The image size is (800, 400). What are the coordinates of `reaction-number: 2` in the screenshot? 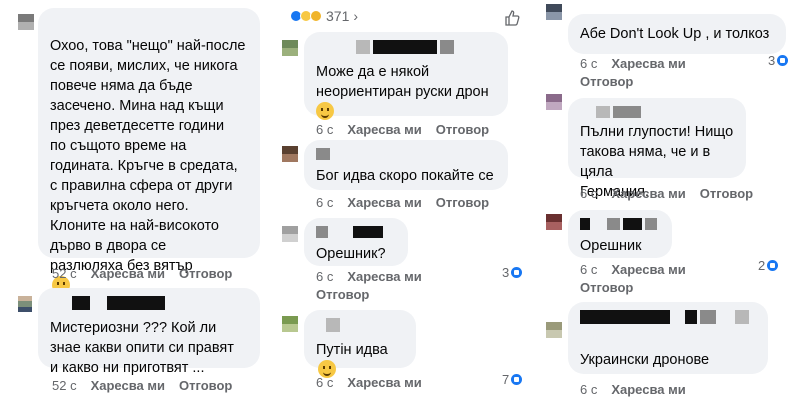 It's located at (762, 265).